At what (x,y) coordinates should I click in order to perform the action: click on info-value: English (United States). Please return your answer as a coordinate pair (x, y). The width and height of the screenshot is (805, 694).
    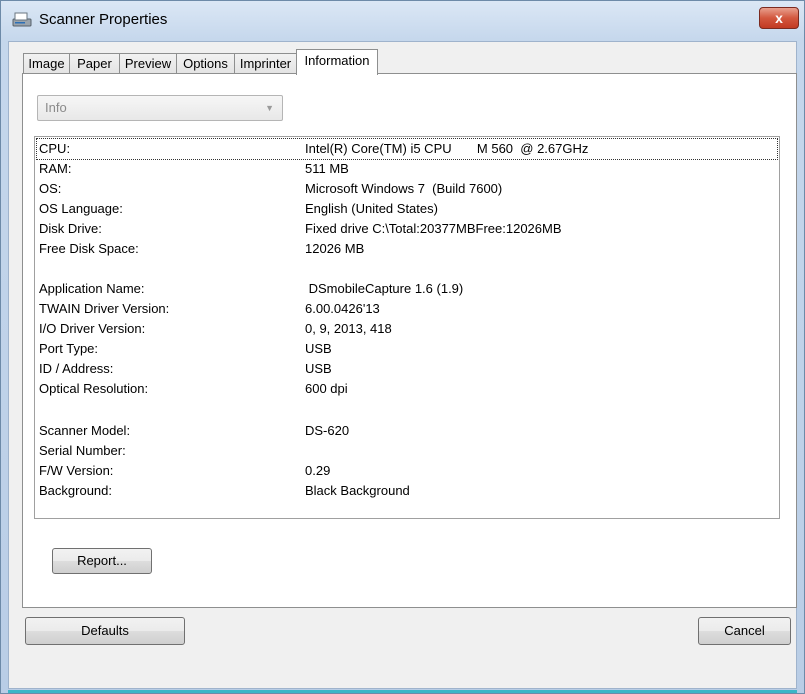
    Looking at the image, I should click on (371, 208).